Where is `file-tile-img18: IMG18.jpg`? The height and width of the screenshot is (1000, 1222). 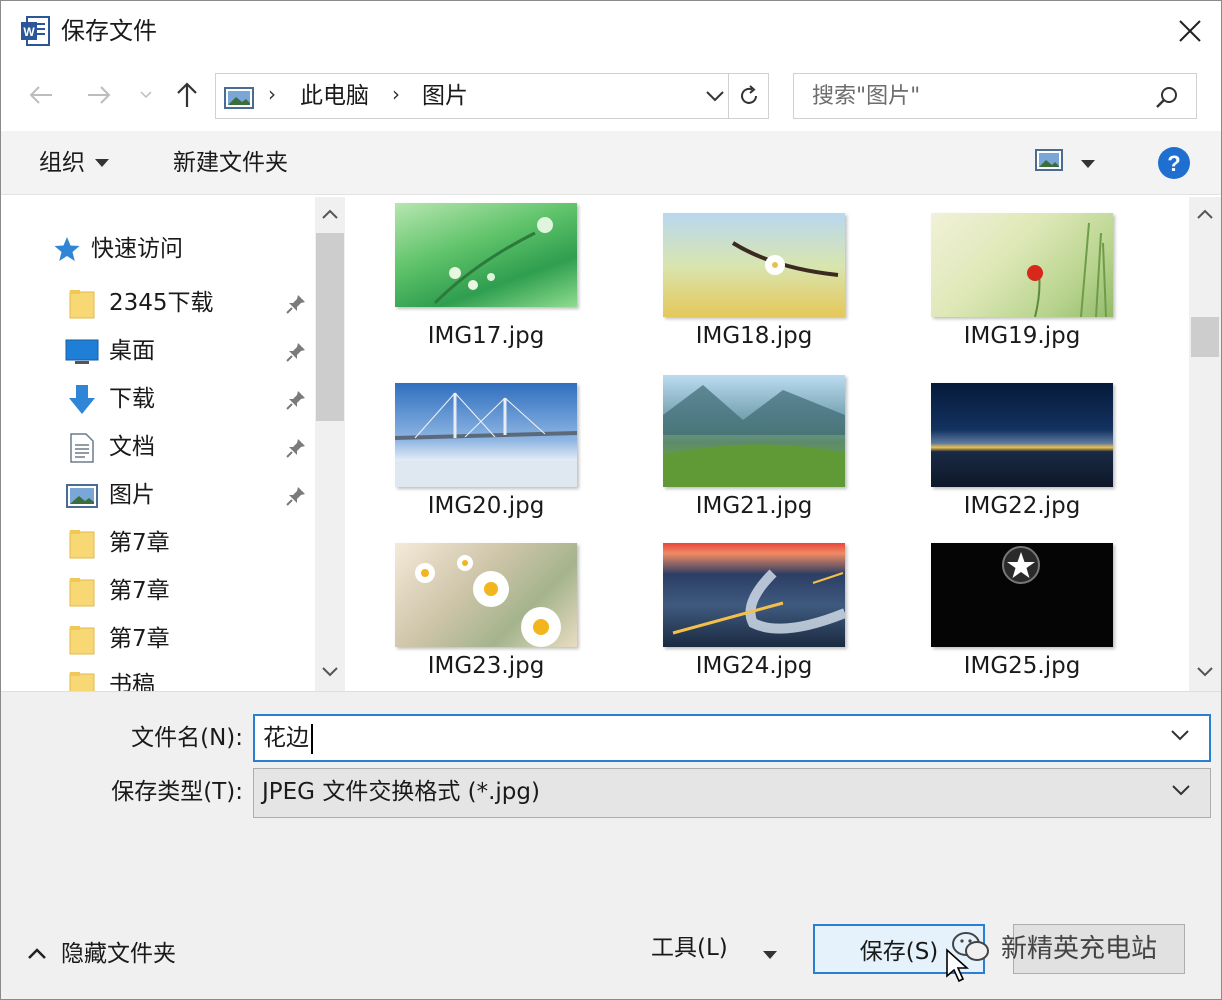
file-tile-img18: IMG18.jpg is located at coordinates (754, 293).